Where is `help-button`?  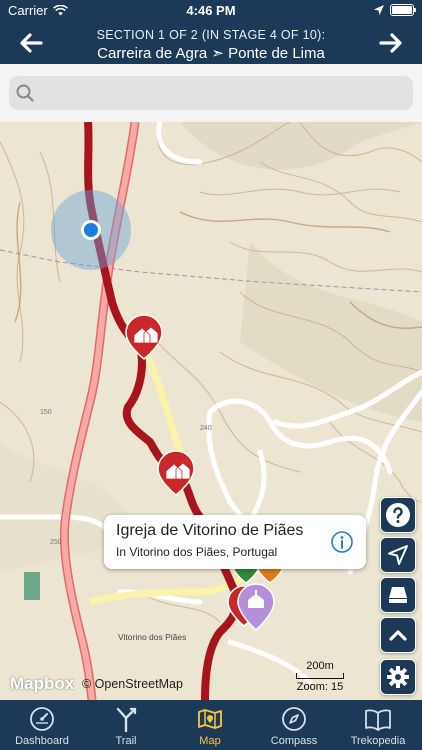 help-button is located at coordinates (398, 515).